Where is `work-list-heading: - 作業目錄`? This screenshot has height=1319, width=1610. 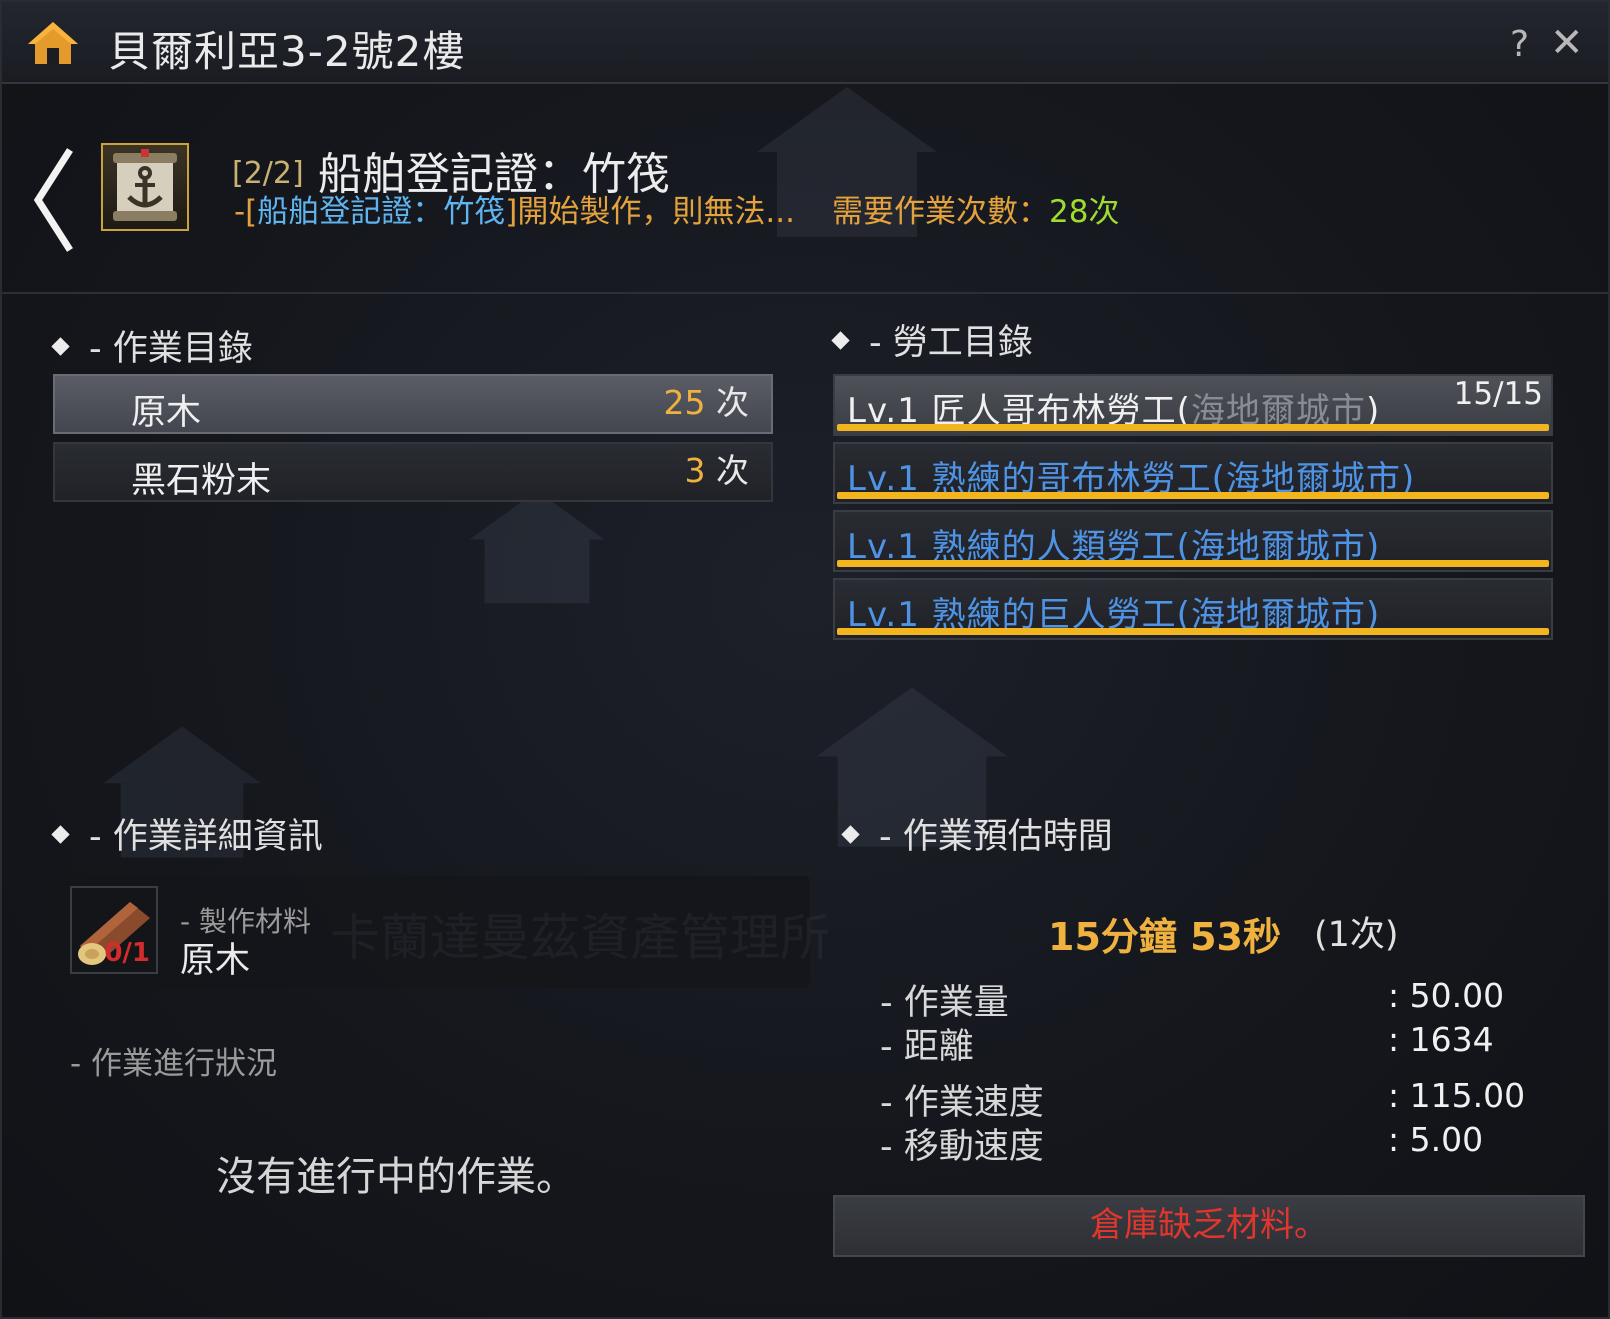 work-list-heading: - 作業目錄 is located at coordinates (152, 345).